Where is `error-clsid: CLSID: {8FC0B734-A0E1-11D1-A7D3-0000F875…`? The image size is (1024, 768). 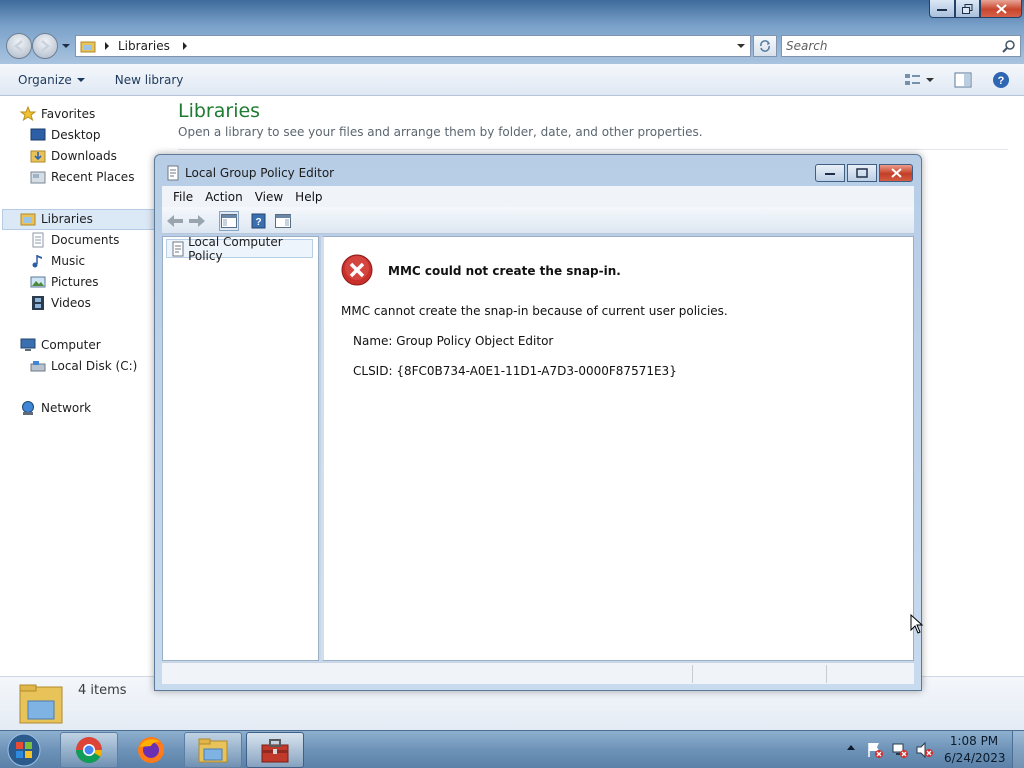
error-clsid: CLSID: {8FC0B734-A0E1-11D1-A7D3-0000F875… is located at coordinates (515, 371).